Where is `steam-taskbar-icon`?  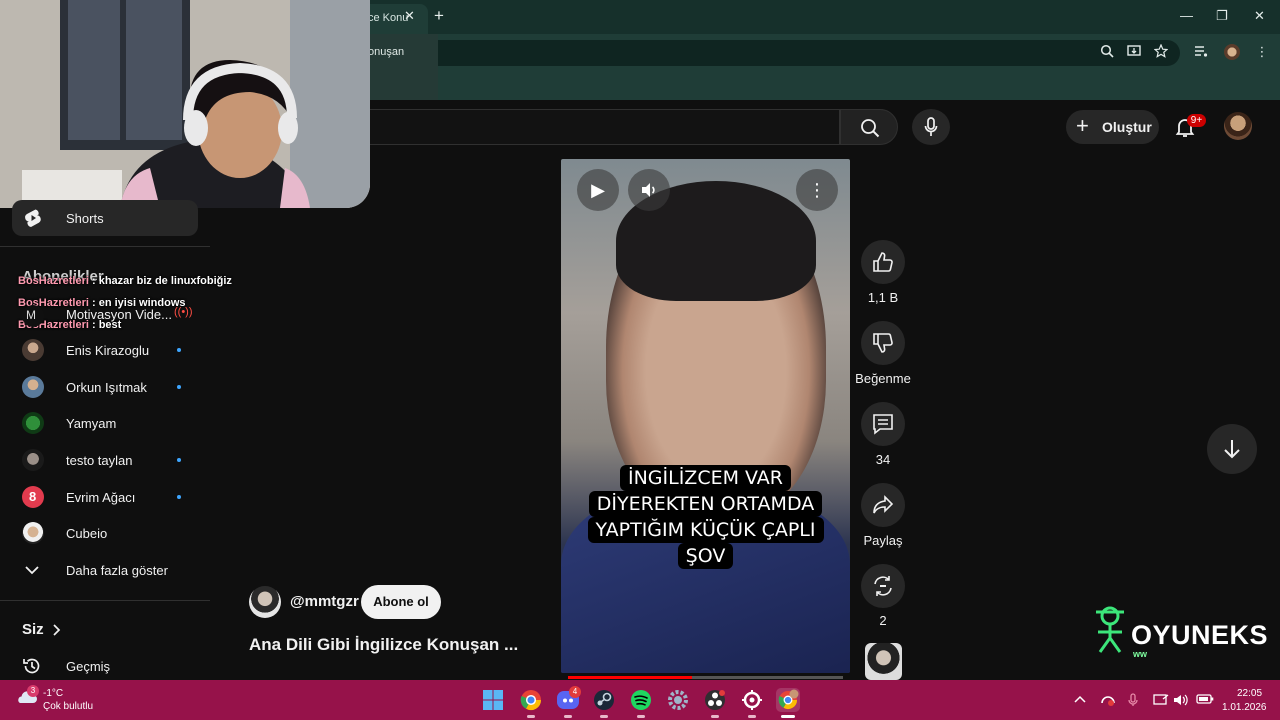 steam-taskbar-icon is located at coordinates (604, 700).